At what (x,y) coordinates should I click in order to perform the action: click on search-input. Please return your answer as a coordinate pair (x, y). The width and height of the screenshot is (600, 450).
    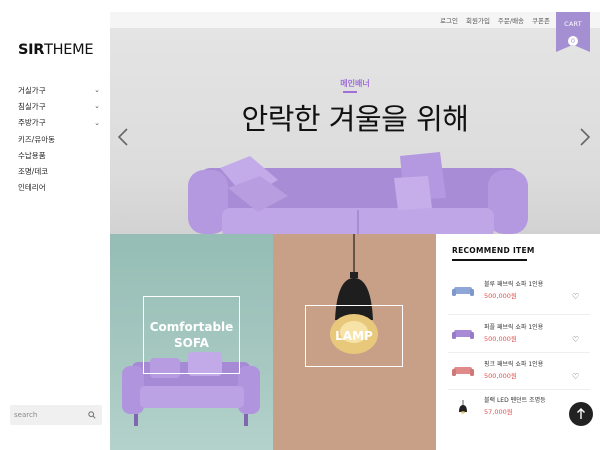
    Looking at the image, I should click on (50, 415).